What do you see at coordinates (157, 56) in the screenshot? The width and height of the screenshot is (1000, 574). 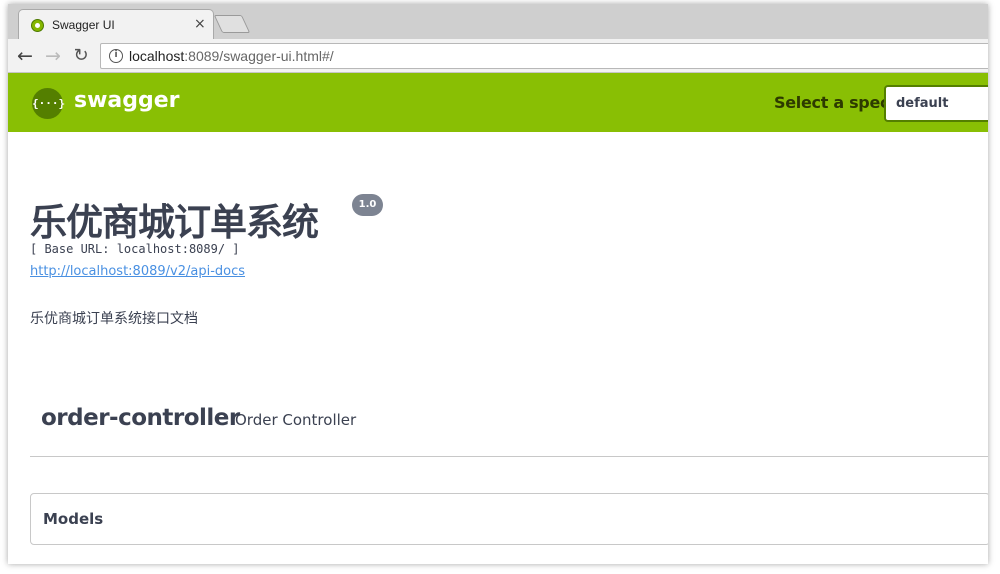 I see `url-host: localhost` at bounding box center [157, 56].